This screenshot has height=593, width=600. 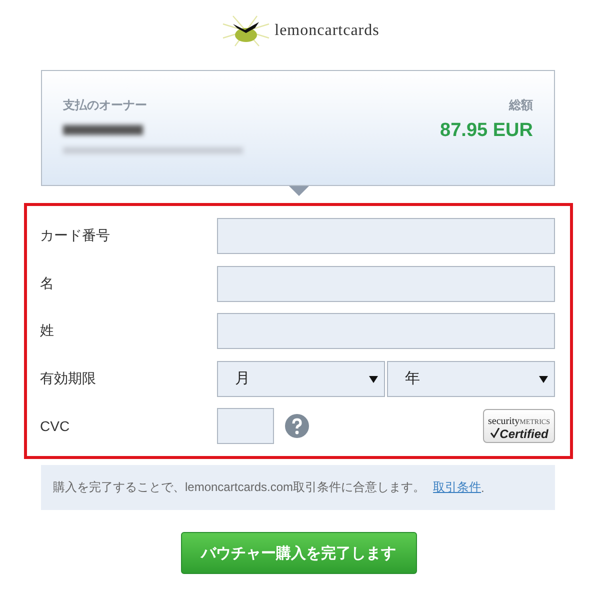 What do you see at coordinates (297, 426) in the screenshot?
I see `help-icon` at bounding box center [297, 426].